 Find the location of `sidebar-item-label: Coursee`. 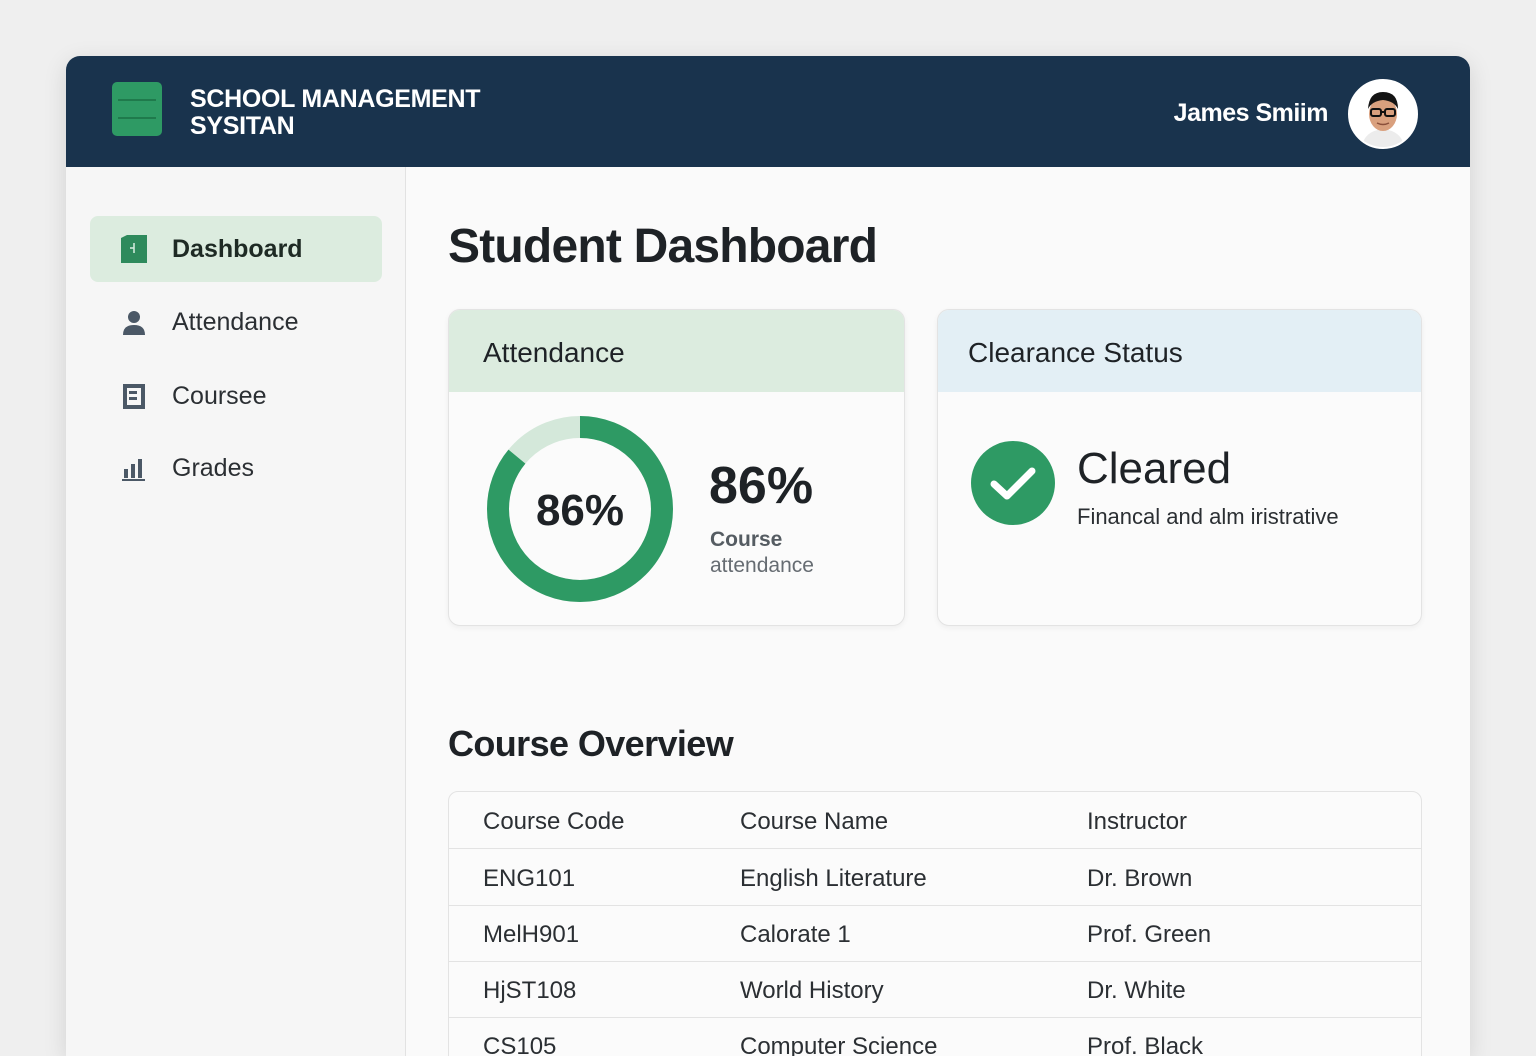

sidebar-item-label: Coursee is located at coordinates (219, 396).